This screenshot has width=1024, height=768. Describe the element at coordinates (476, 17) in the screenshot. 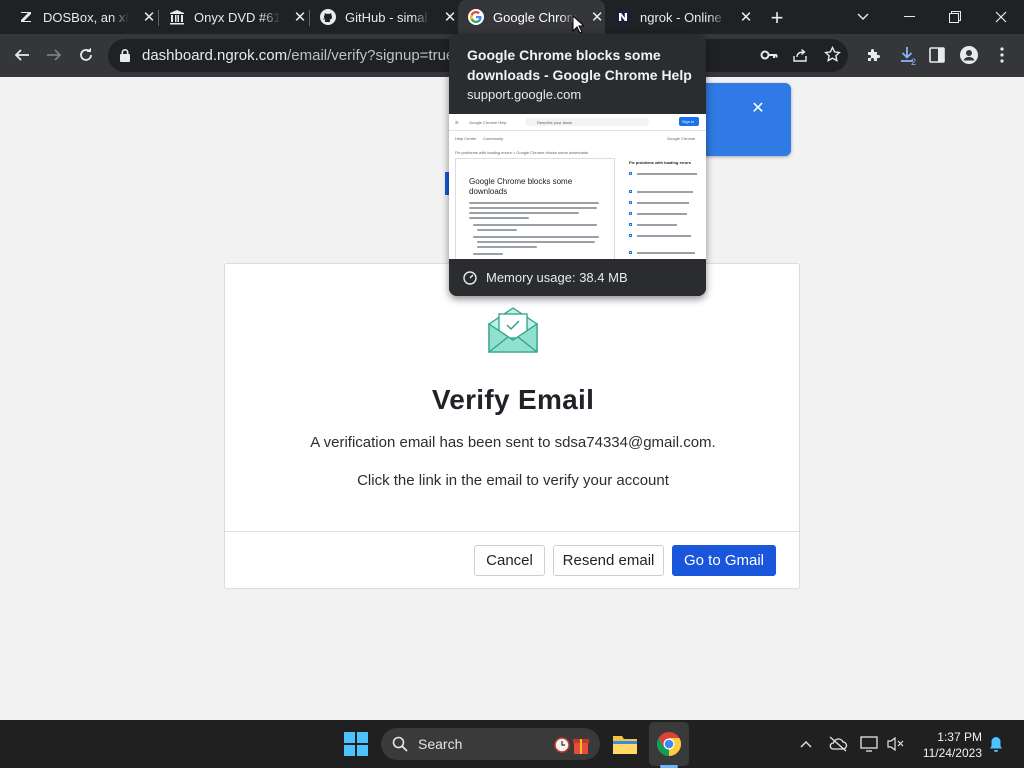

I see `google-g-icon` at that location.